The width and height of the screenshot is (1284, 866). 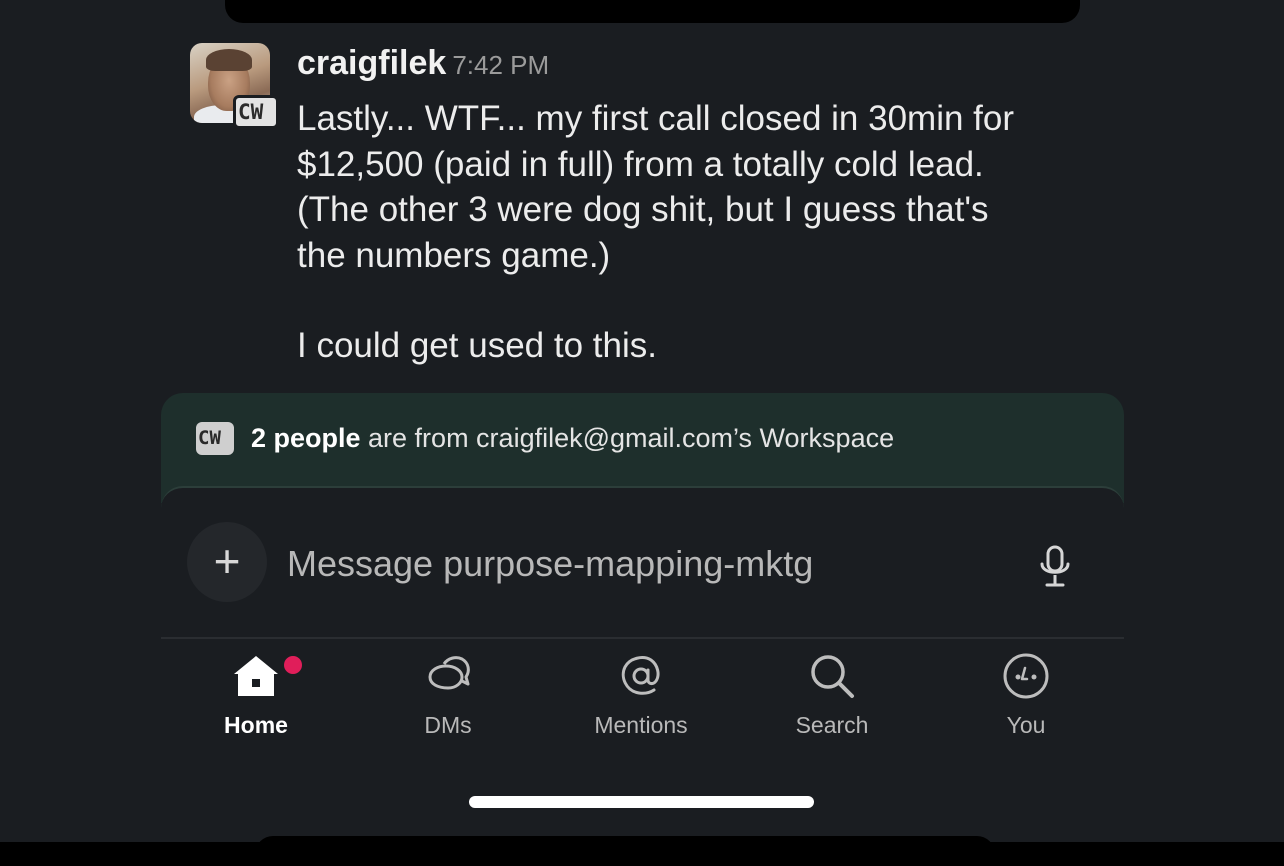 What do you see at coordinates (641, 802) in the screenshot?
I see `home-indicator-bar` at bounding box center [641, 802].